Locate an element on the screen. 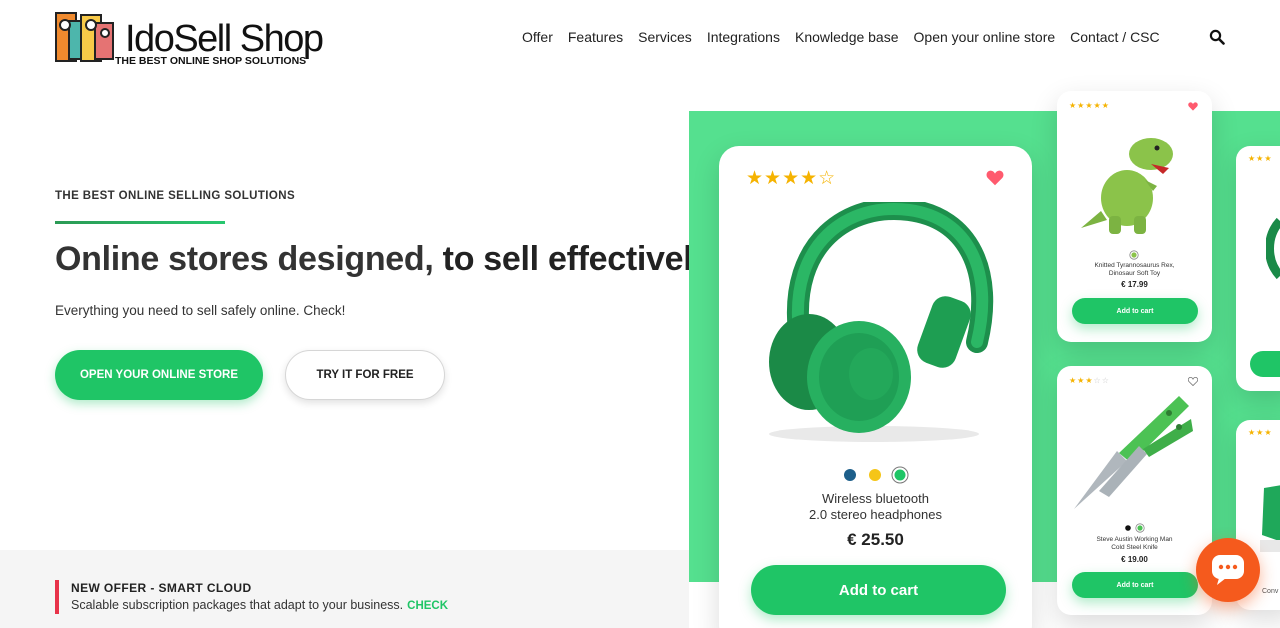 The height and width of the screenshot is (628, 1280). dino-rating-stars: ★★★★★ is located at coordinates (1089, 105).